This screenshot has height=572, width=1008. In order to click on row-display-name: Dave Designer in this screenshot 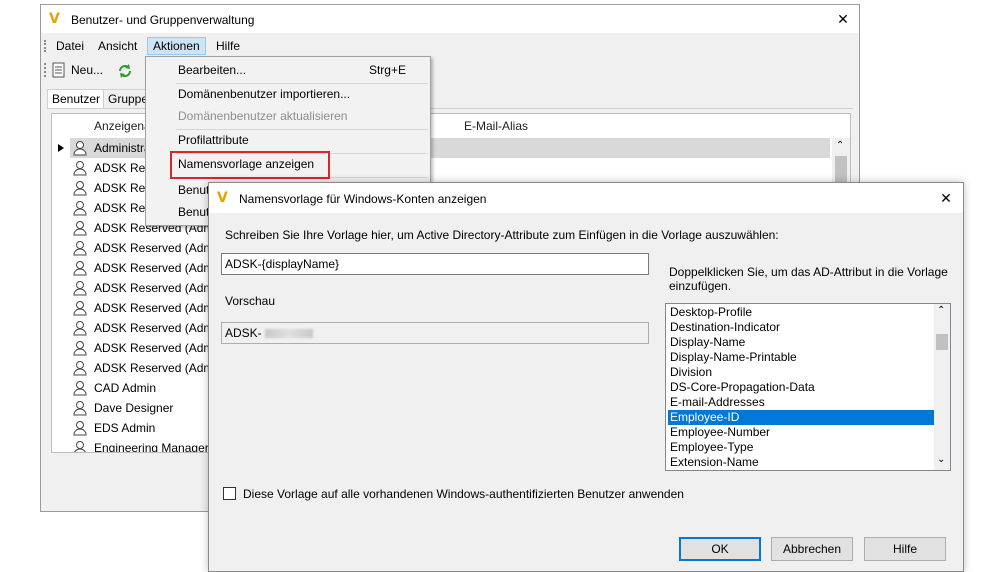, I will do `click(134, 408)`.